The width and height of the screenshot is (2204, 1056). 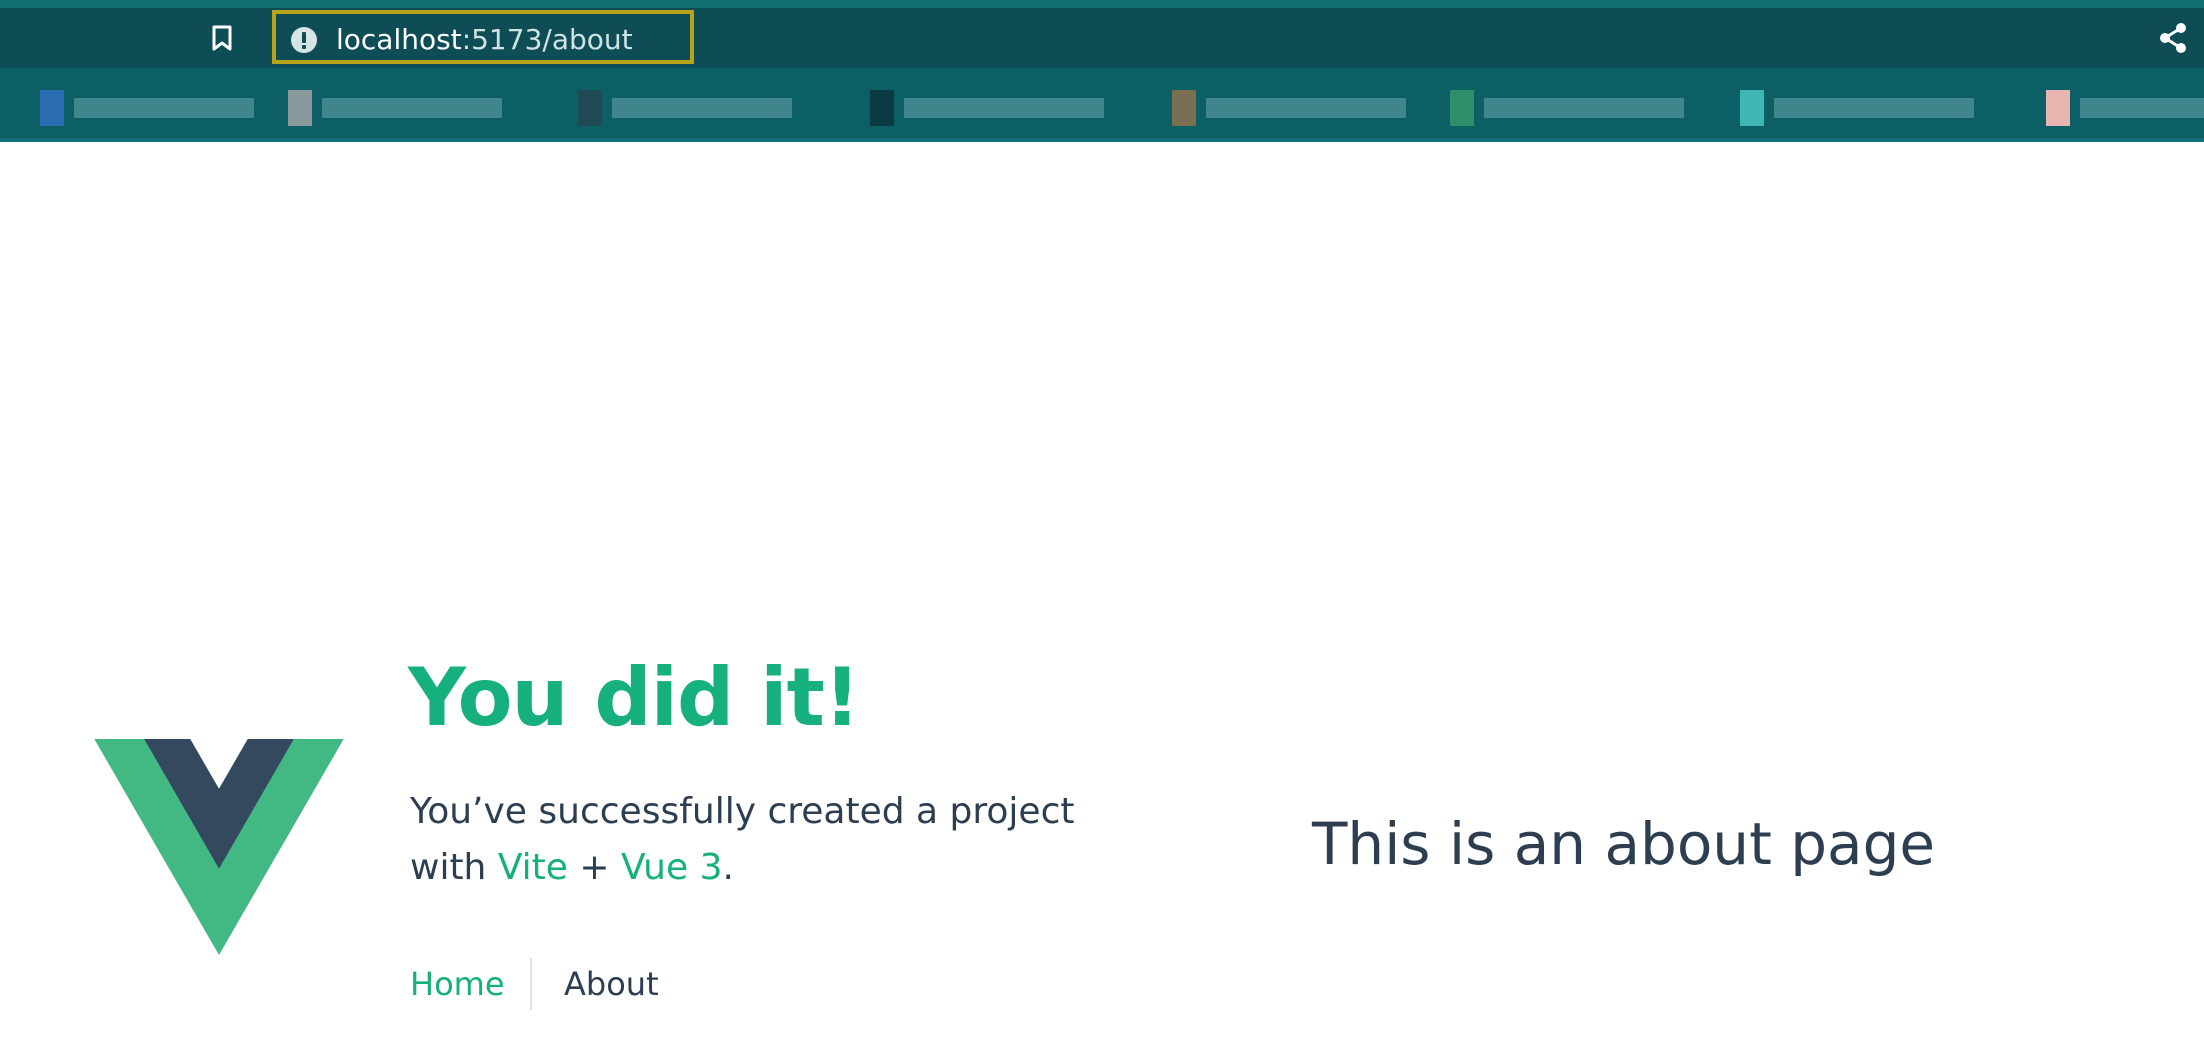 What do you see at coordinates (1102, 140) in the screenshot?
I see `toolbar-divider` at bounding box center [1102, 140].